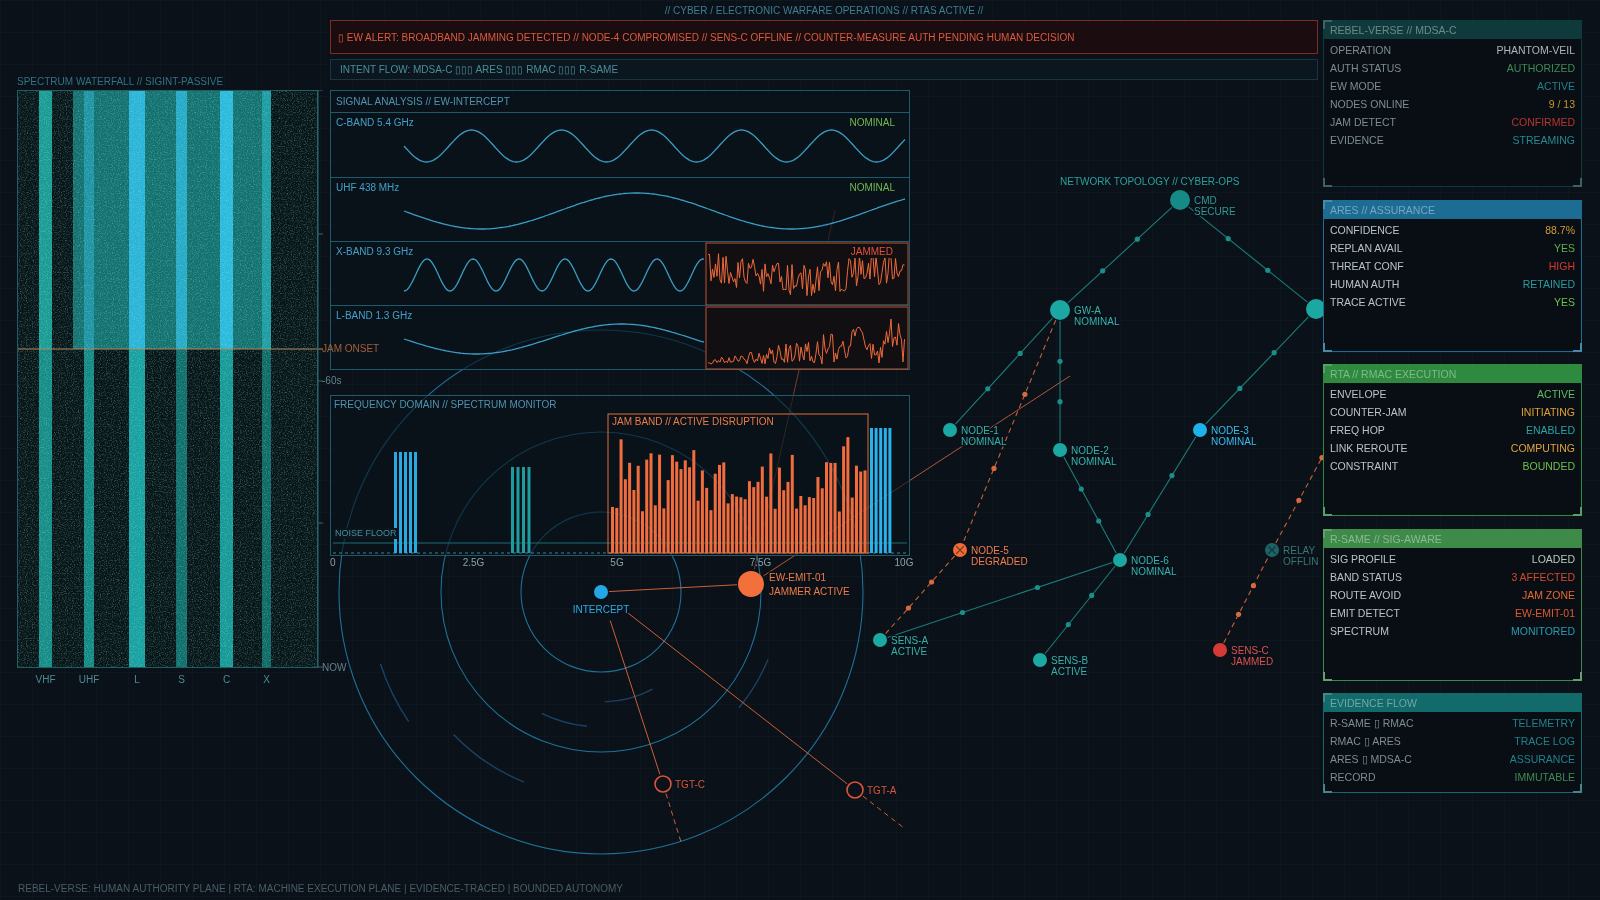  Describe the element at coordinates (882, 790) in the screenshot. I see `contact-label: TGT-A` at that location.